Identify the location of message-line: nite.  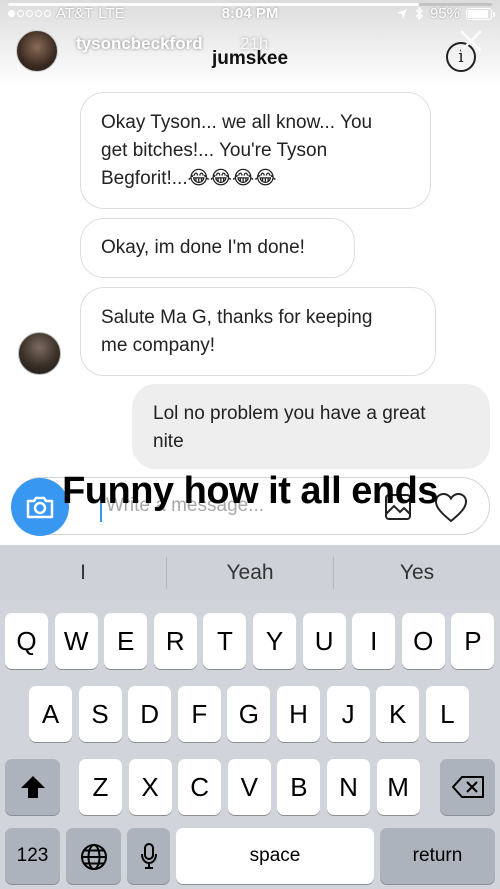
(168, 441).